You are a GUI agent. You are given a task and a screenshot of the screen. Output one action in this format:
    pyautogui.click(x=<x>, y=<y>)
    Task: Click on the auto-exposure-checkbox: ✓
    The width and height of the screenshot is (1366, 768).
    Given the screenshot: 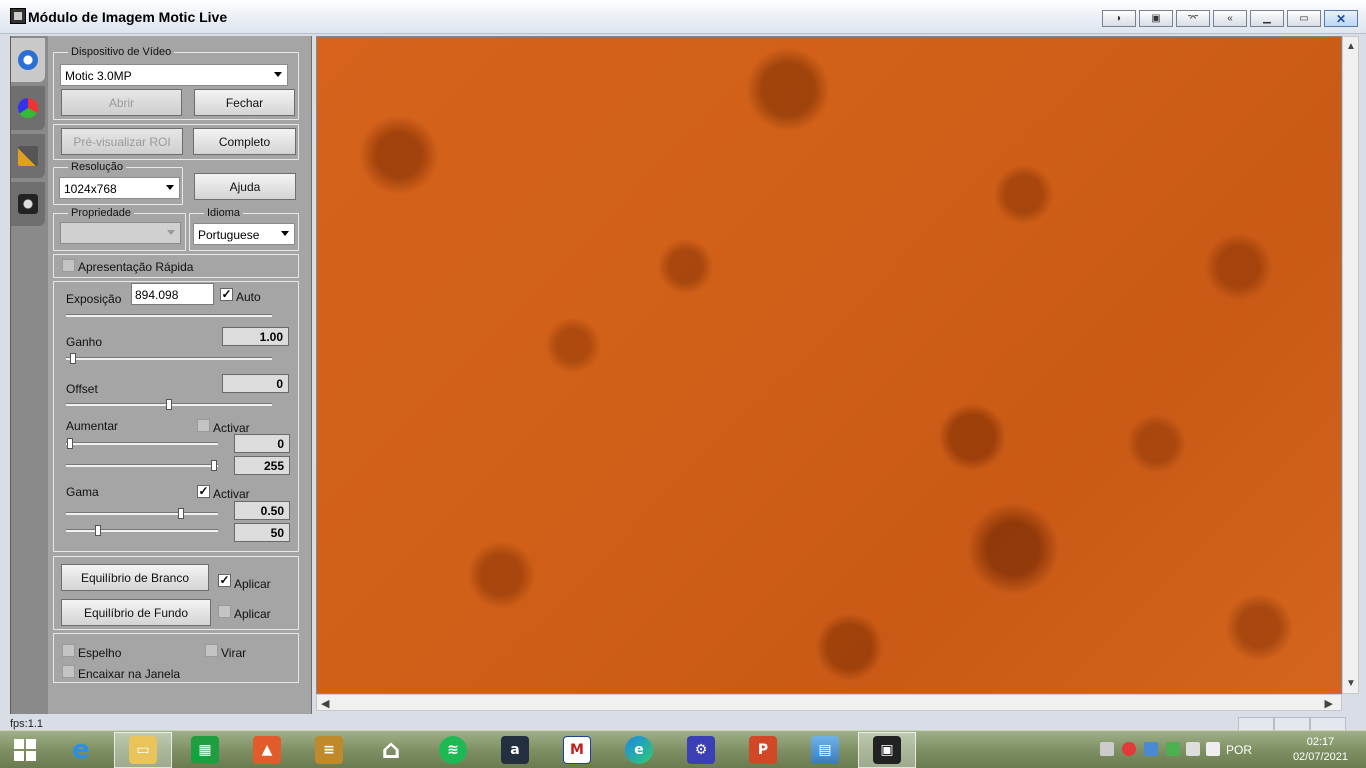 What is the action you would take?
    pyautogui.click(x=226, y=294)
    